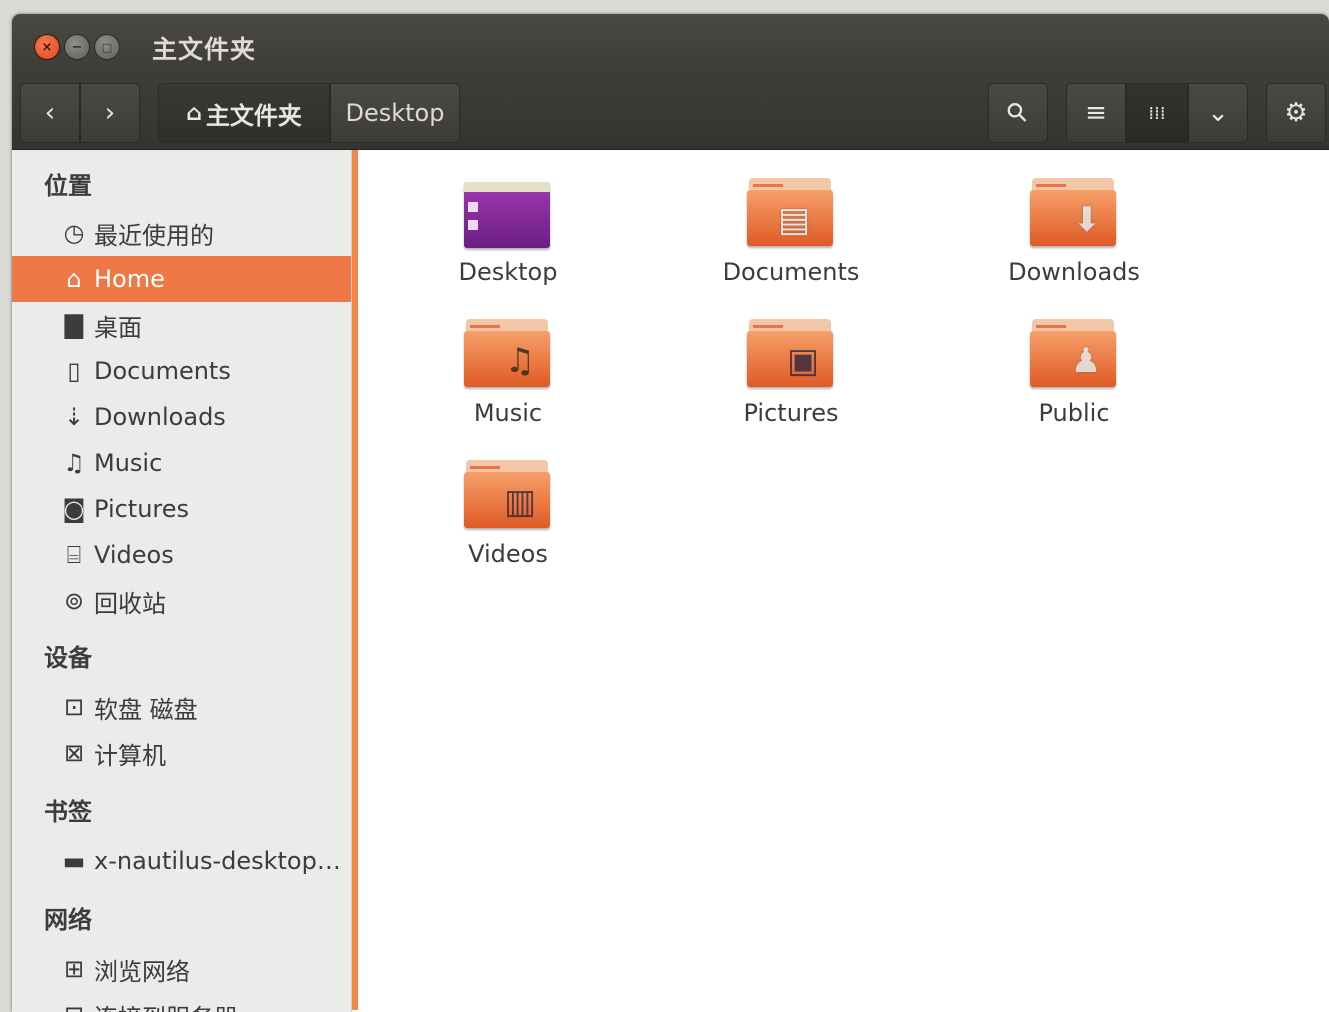  What do you see at coordinates (1074, 214) in the screenshot?
I see `downloads-folder-icon: ⬇` at bounding box center [1074, 214].